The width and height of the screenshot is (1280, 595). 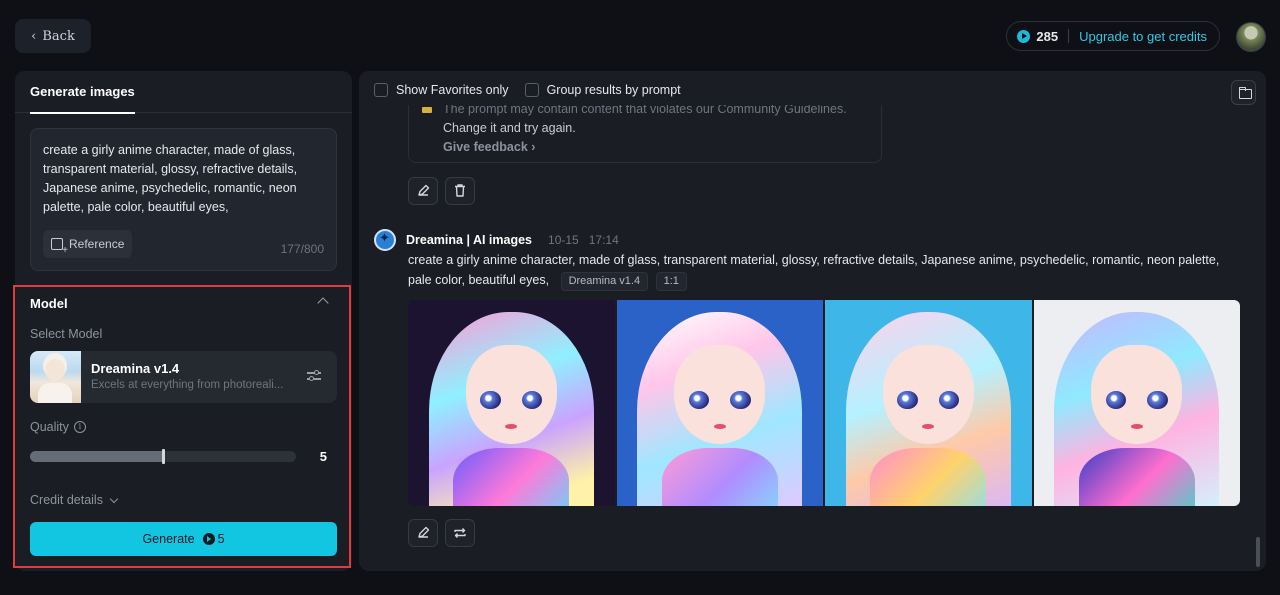 I want to click on info-icon: i, so click(x=79, y=427).